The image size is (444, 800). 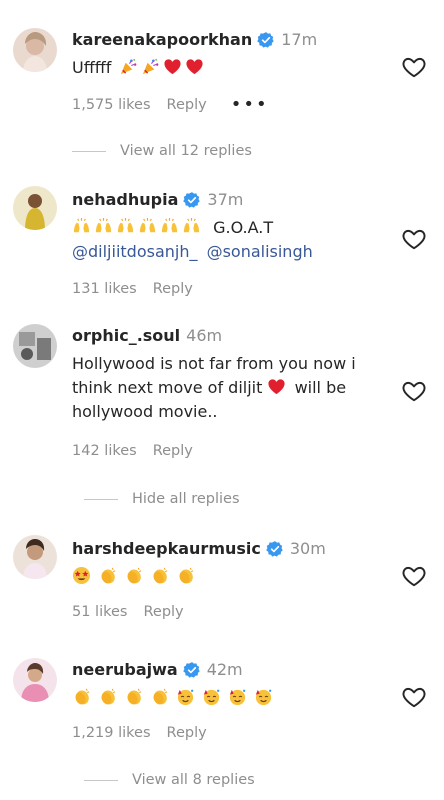 What do you see at coordinates (204, 335) in the screenshot?
I see `timestamp: 46m` at bounding box center [204, 335].